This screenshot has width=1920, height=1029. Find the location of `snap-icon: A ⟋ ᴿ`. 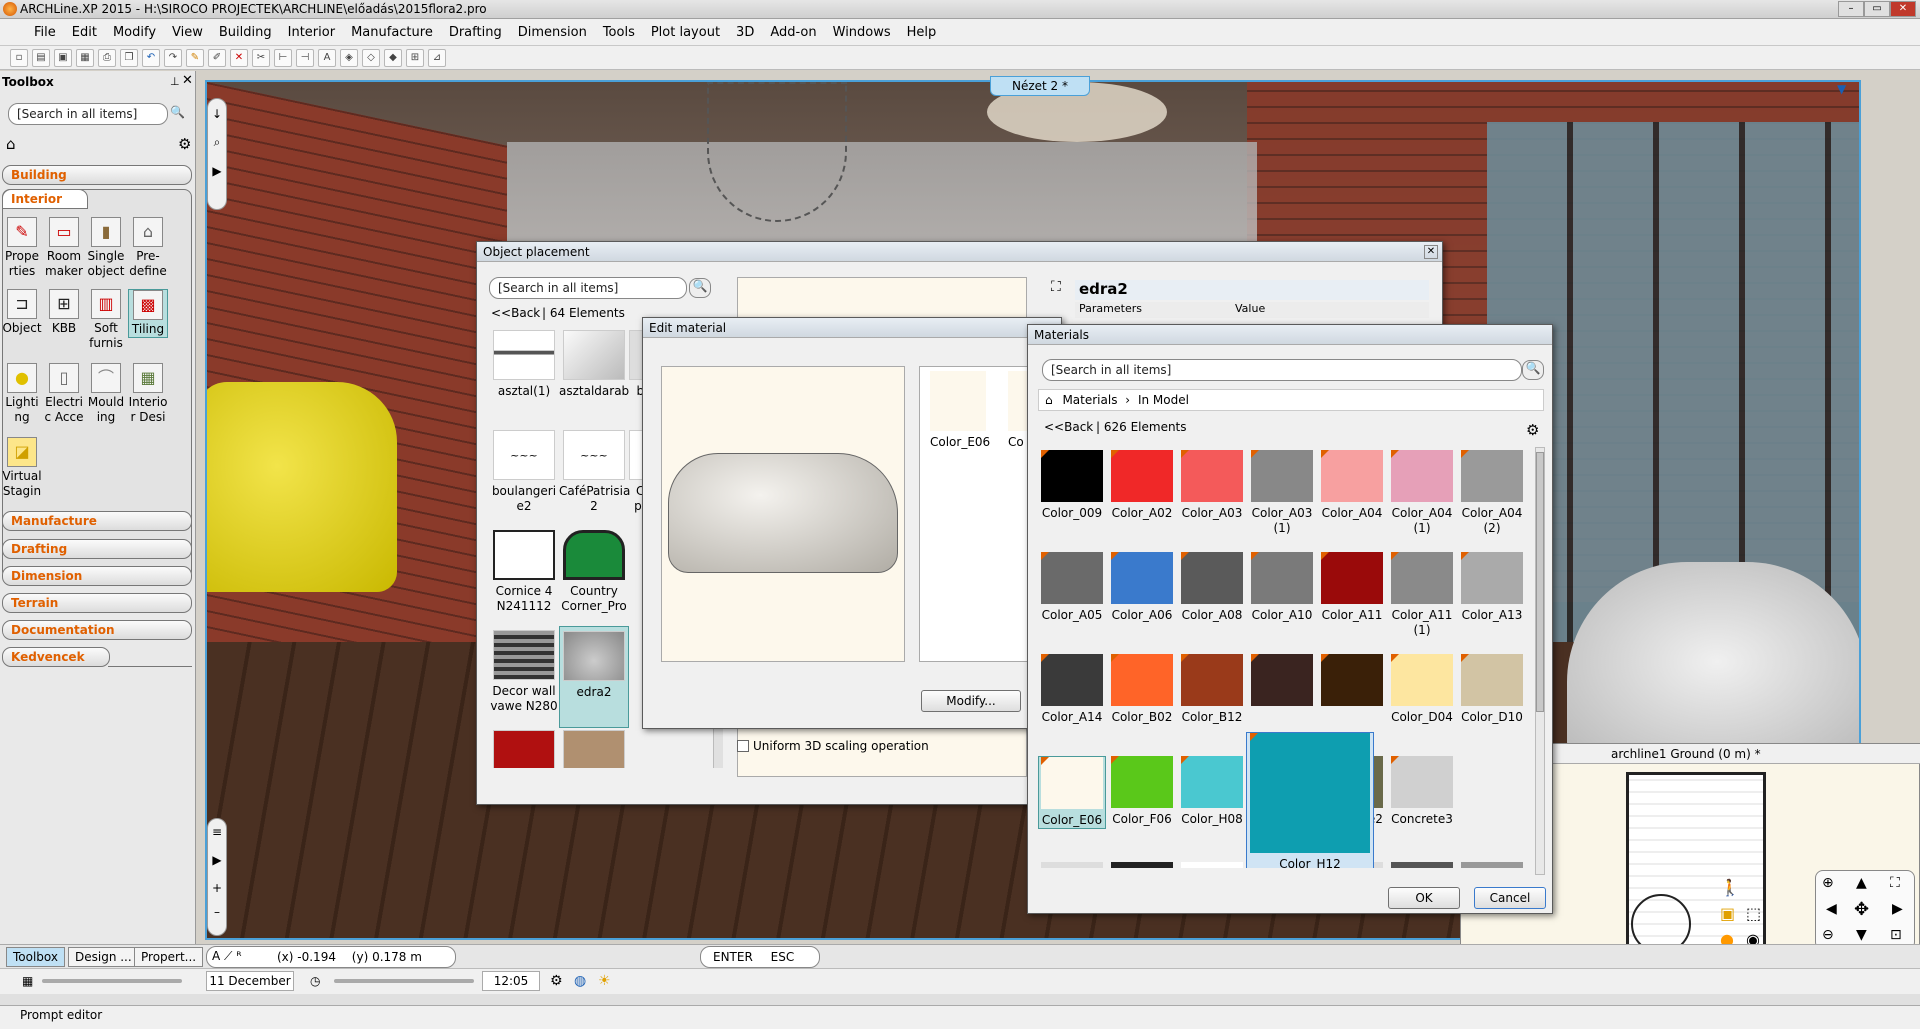

snap-icon: A ⟋ ᴿ is located at coordinates (227, 956).